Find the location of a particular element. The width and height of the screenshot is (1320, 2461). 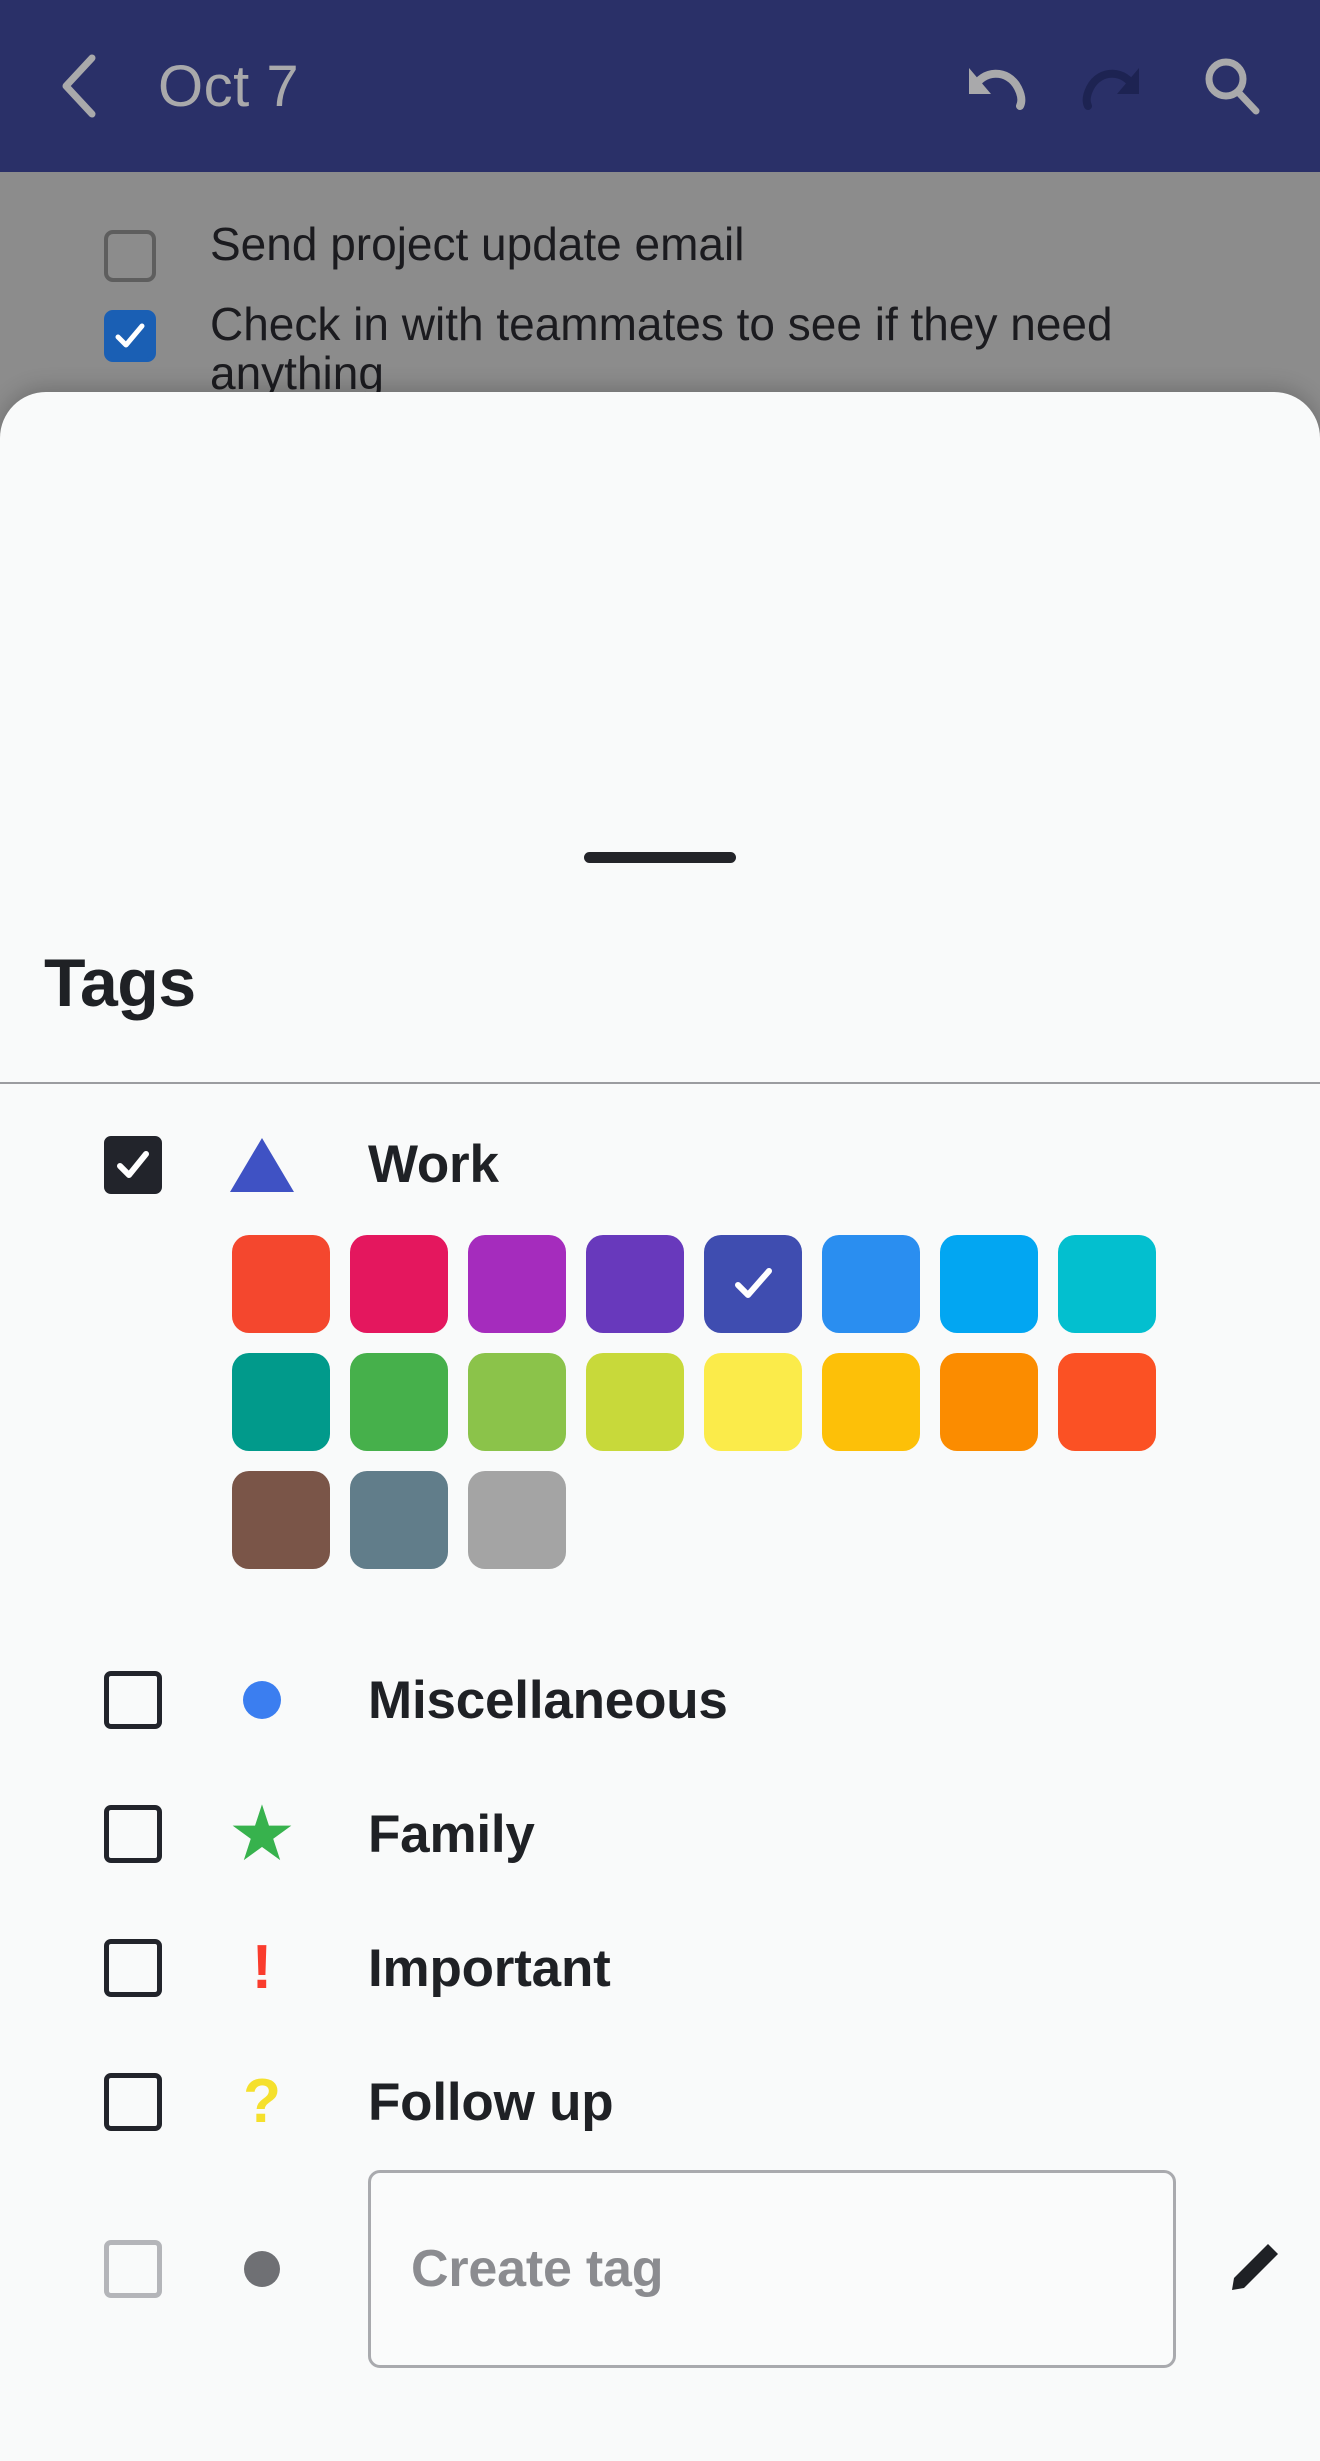

tag-label-work: Work is located at coordinates (433, 1164).